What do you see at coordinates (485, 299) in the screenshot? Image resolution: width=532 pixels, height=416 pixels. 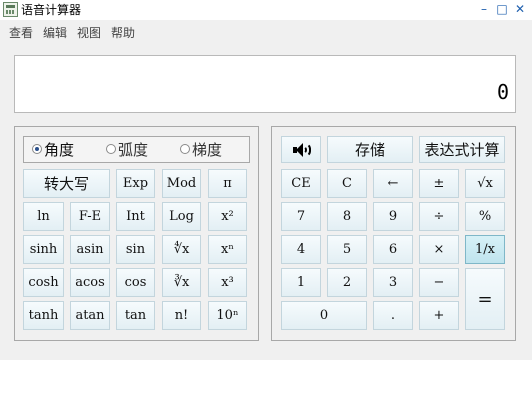 I see `equals-button: =` at bounding box center [485, 299].